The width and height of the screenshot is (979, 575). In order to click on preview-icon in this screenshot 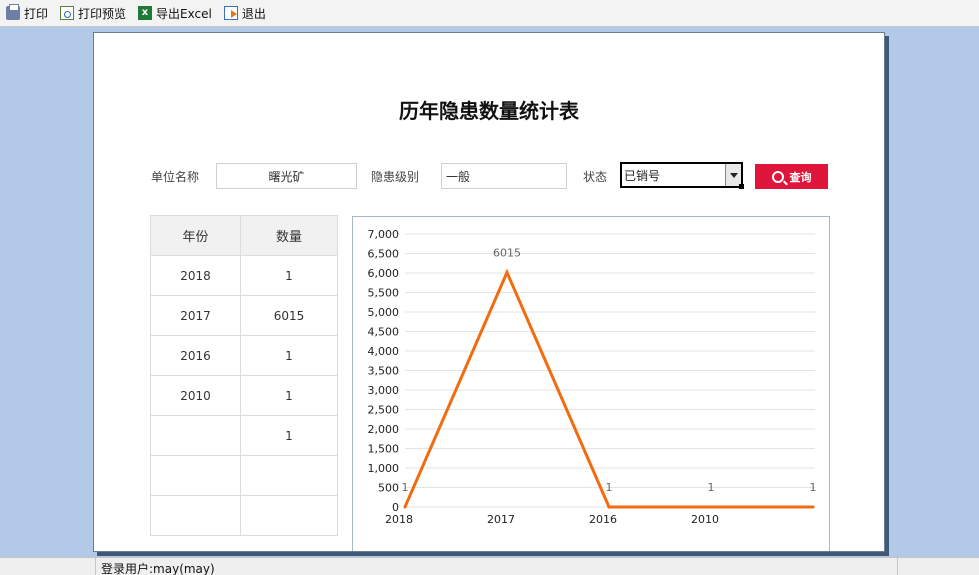, I will do `click(67, 13)`.